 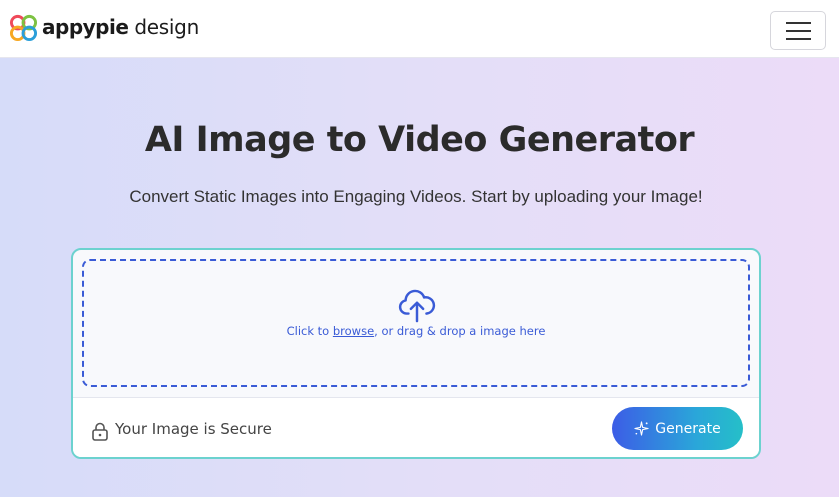 I want to click on appypie-logo: appypie design, so click(x=104, y=27).